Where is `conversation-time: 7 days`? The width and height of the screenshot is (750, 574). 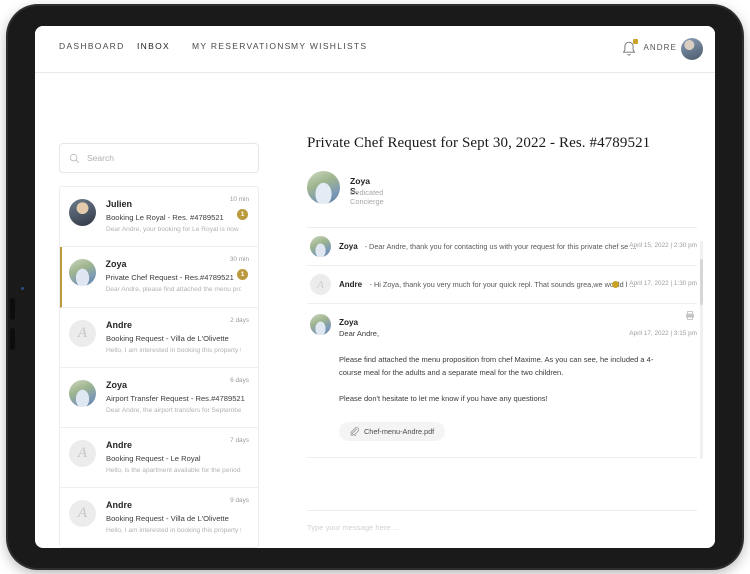
conversation-time: 7 days is located at coordinates (239, 441).